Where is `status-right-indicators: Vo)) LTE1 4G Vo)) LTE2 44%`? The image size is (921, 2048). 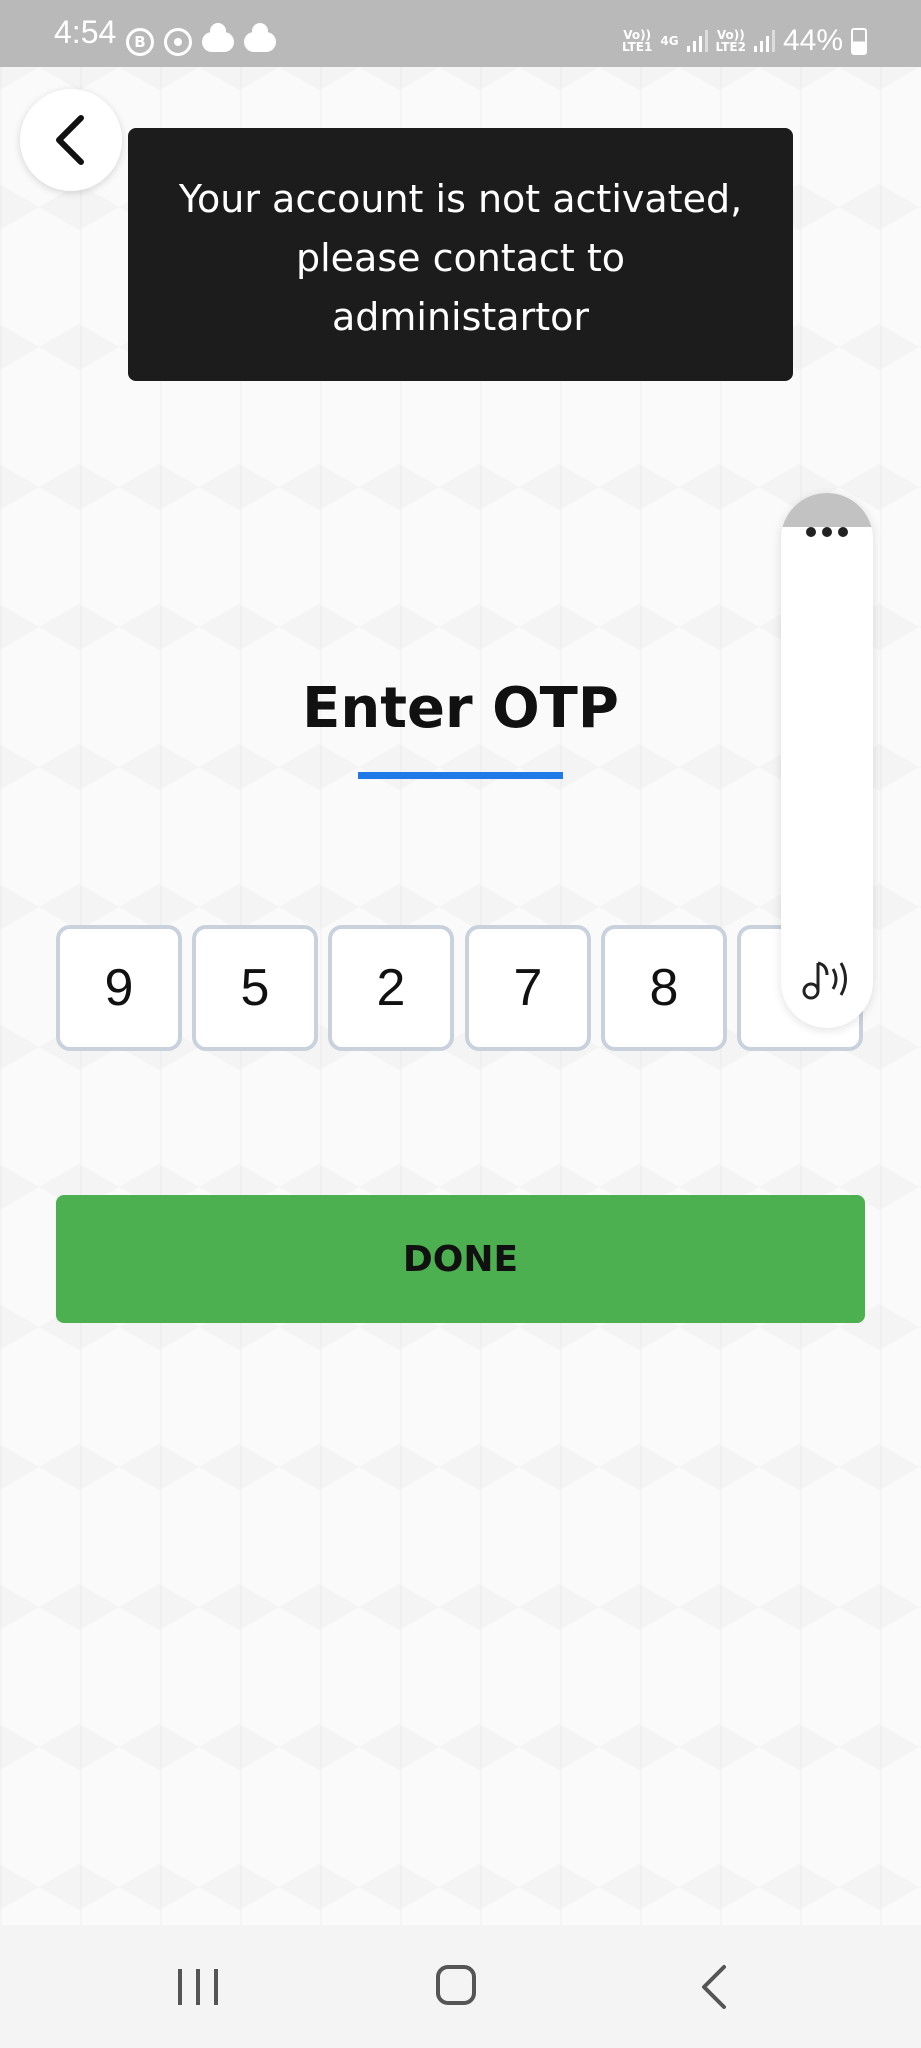 status-right-indicators: Vo)) LTE1 4G Vo)) LTE2 44% is located at coordinates (744, 41).